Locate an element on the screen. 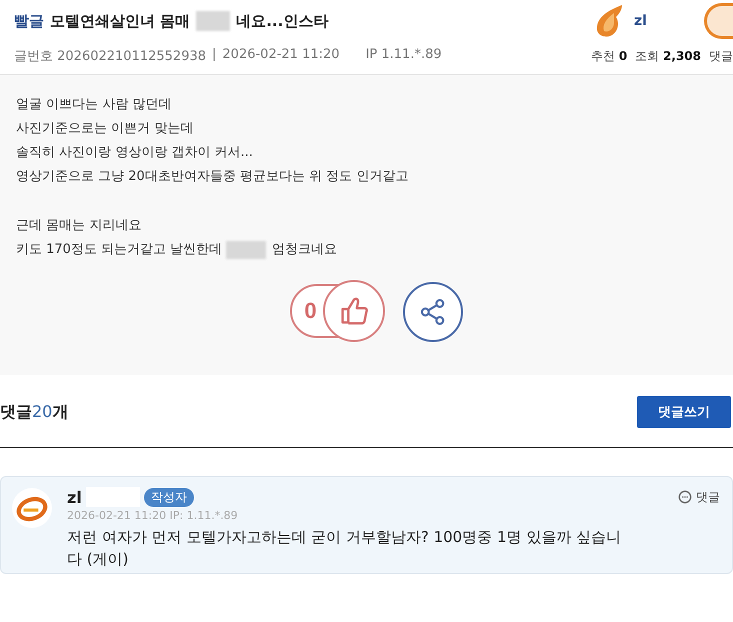 This screenshot has width=733, height=622. commenter-name: zl is located at coordinates (74, 497).